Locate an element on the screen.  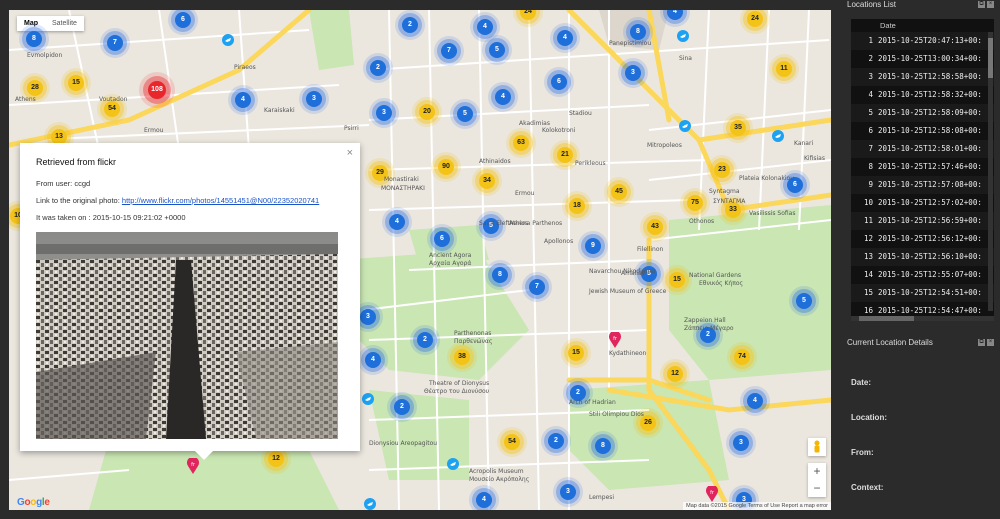
table-row: 7 2015-10-25T12:58:01+00: is located at coordinates (922, 149).